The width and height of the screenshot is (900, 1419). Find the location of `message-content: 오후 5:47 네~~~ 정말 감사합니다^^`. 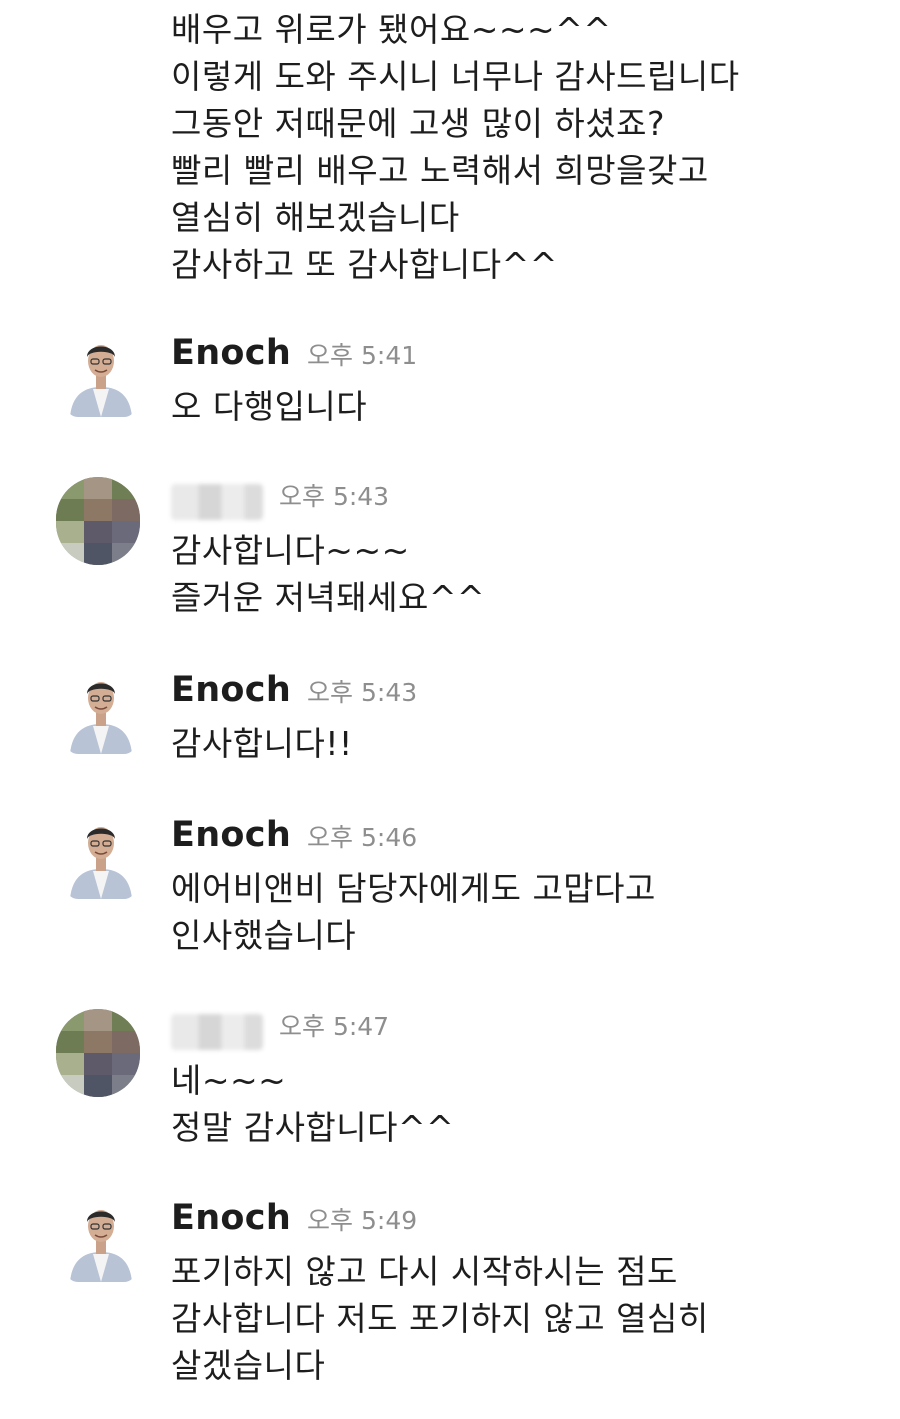

message-content: 오후 5:47 네~~~ 정말 감사합니다^^ is located at coordinates (521, 1079).